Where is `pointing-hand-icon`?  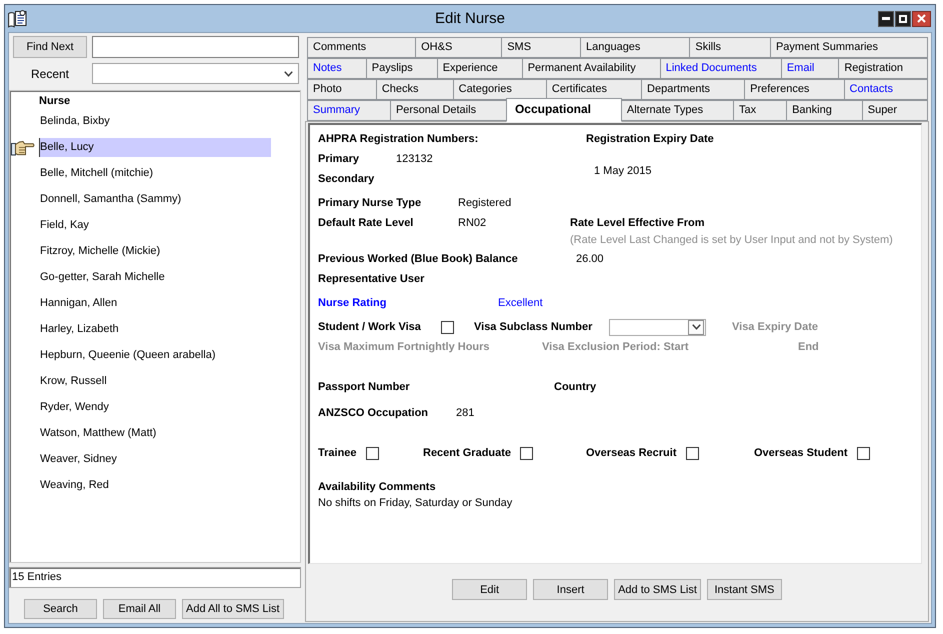
pointing-hand-icon is located at coordinates (23, 147).